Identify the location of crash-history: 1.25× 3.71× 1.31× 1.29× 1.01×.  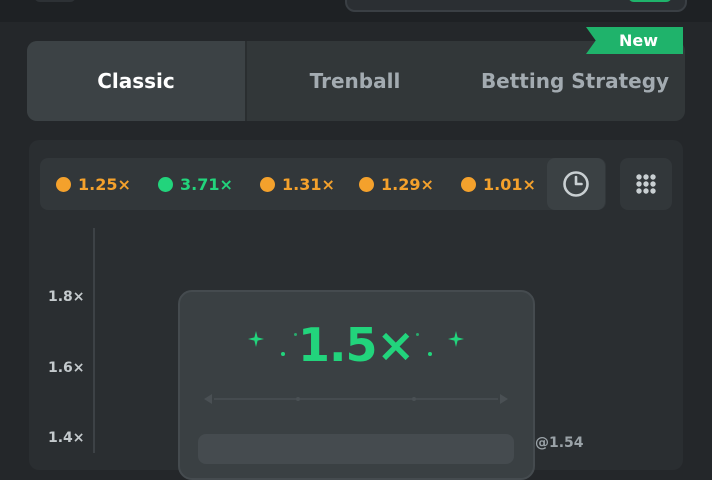
(323, 184).